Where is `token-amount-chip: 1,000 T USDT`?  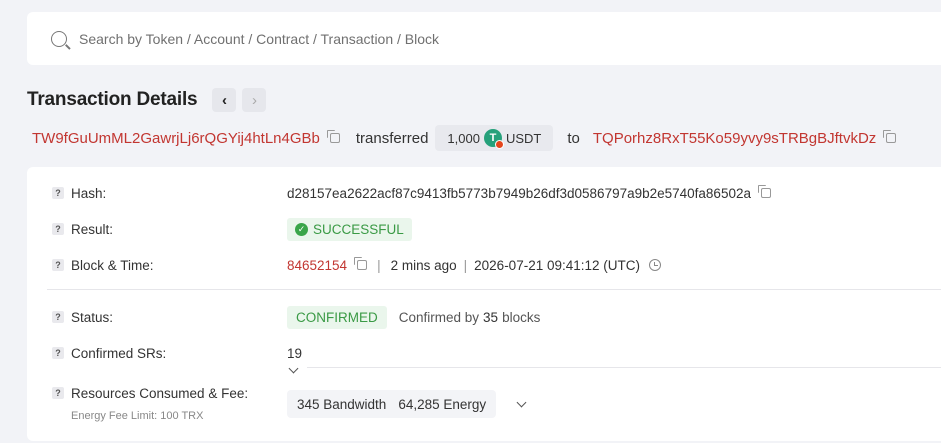
token-amount-chip: 1,000 T USDT is located at coordinates (494, 138).